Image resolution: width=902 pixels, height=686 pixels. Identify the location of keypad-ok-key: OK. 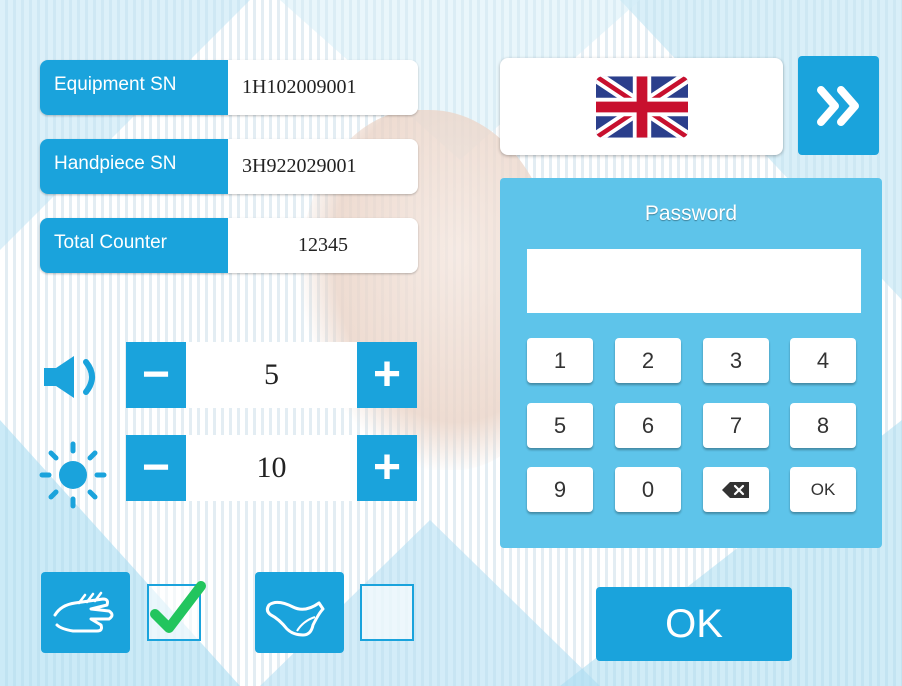
(823, 489).